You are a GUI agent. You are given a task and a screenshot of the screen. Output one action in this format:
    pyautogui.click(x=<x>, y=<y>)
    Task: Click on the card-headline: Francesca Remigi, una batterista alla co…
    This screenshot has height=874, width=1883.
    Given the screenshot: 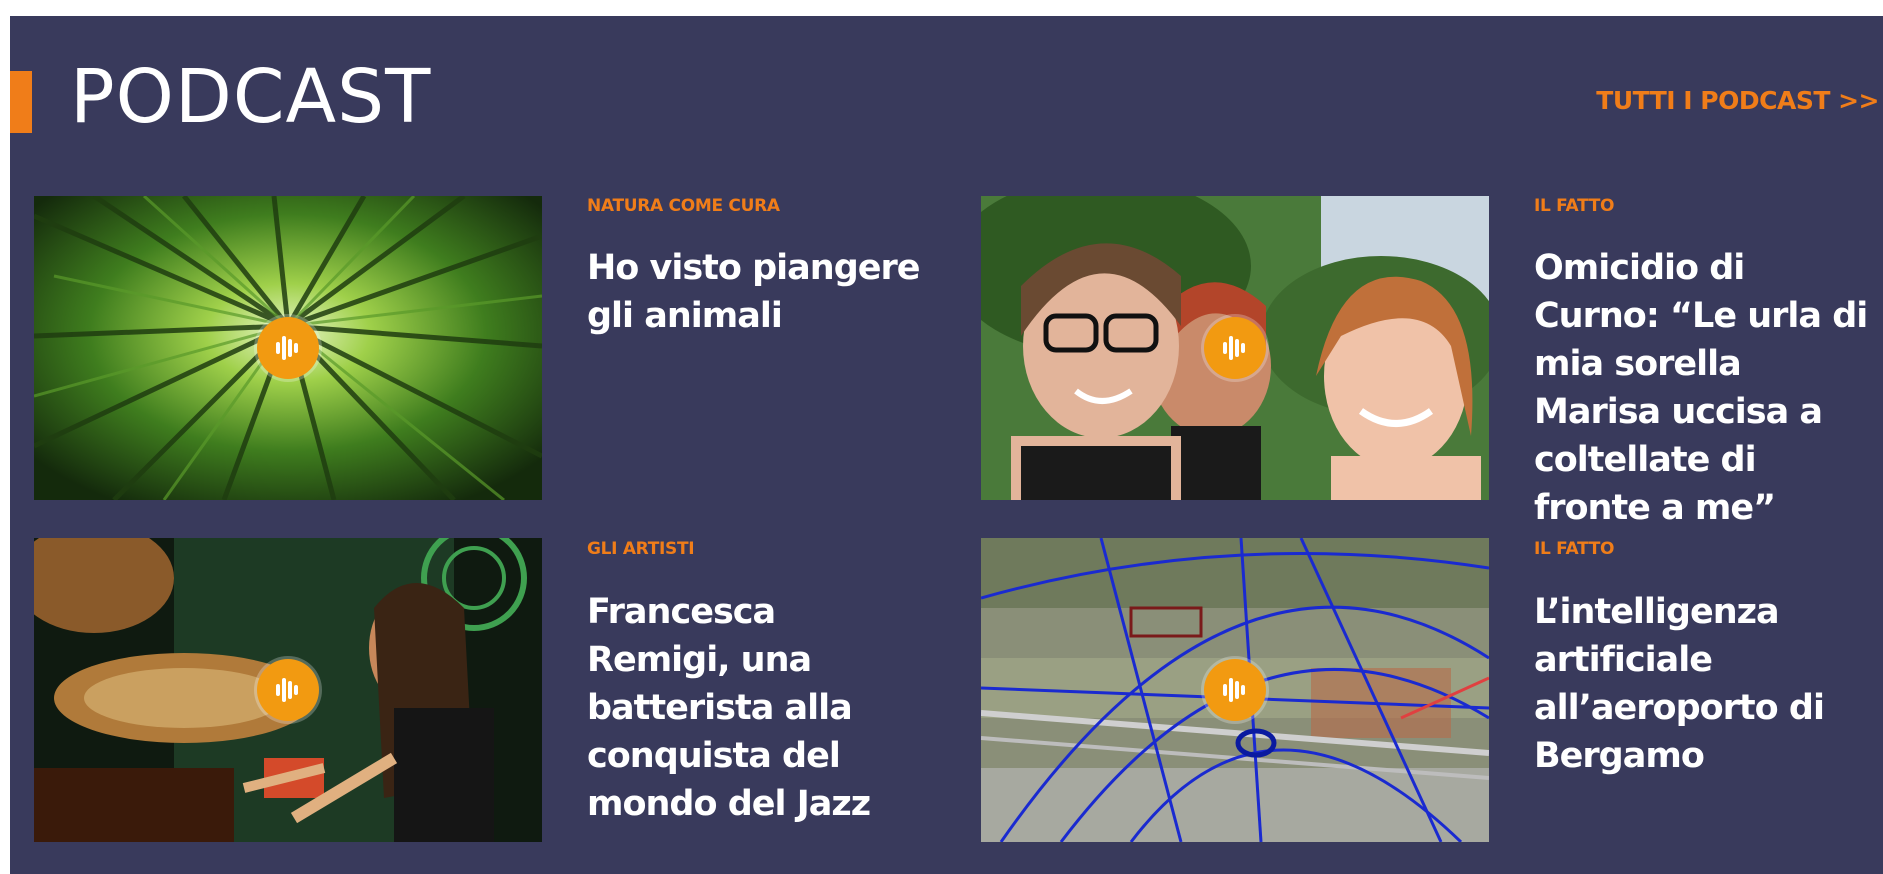 What is the action you would take?
    pyautogui.click(x=757, y=708)
    